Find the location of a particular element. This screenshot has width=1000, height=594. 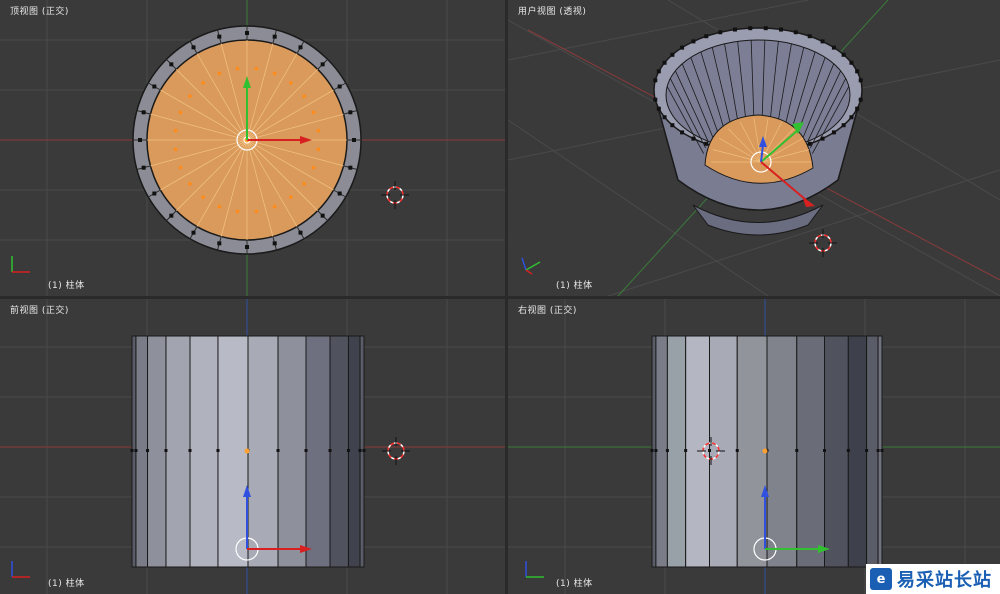

watermark-text: 易采站长站 is located at coordinates (944, 580).